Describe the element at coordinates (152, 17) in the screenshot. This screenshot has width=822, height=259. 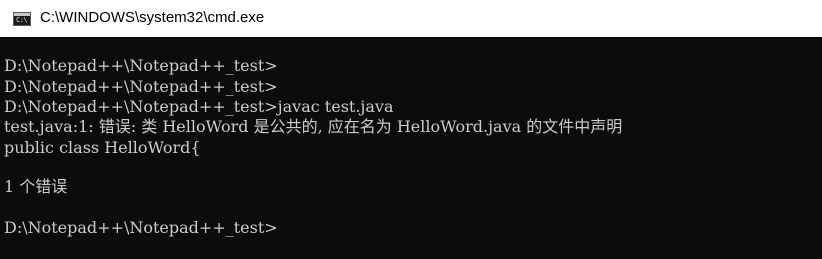
I see `window-title: C:\WINDOWS\system32\cmd.exe` at that location.